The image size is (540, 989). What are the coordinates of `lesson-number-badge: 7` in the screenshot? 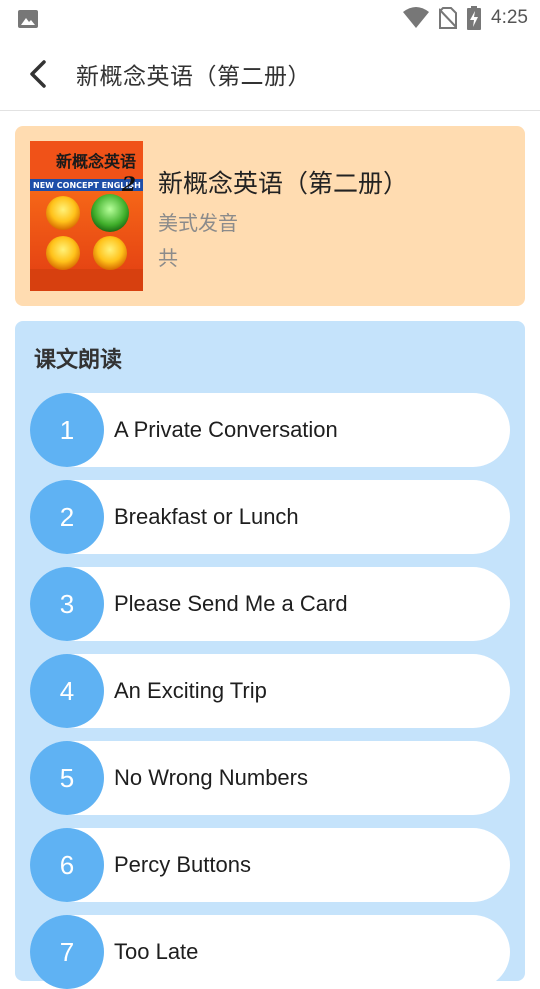 It's located at (67, 952).